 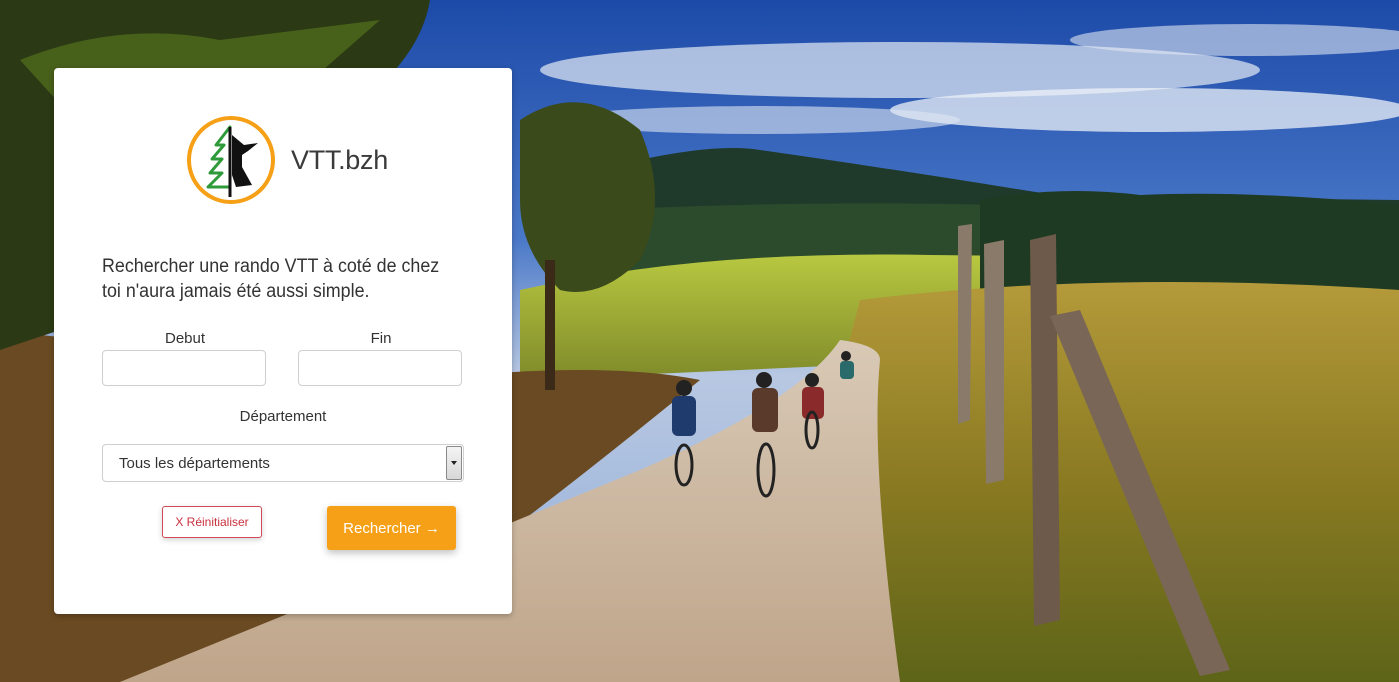 I want to click on start-date-label: Debut, so click(x=185, y=338).